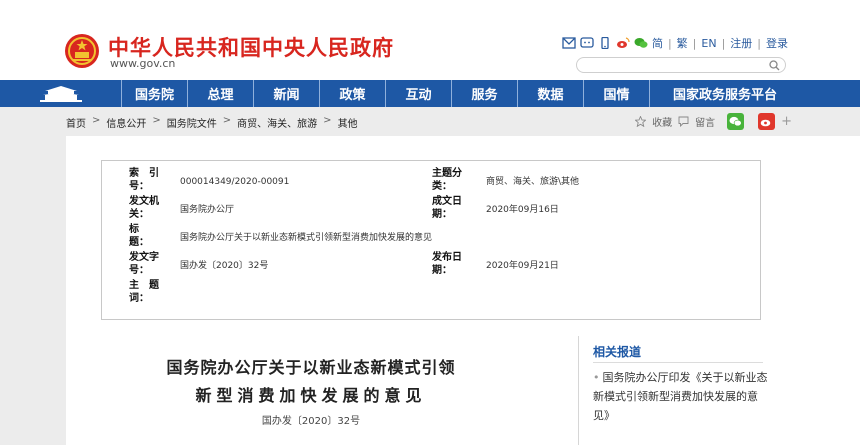  Describe the element at coordinates (617, 352) in the screenshot. I see `related-reports-title: 相关报道` at that location.